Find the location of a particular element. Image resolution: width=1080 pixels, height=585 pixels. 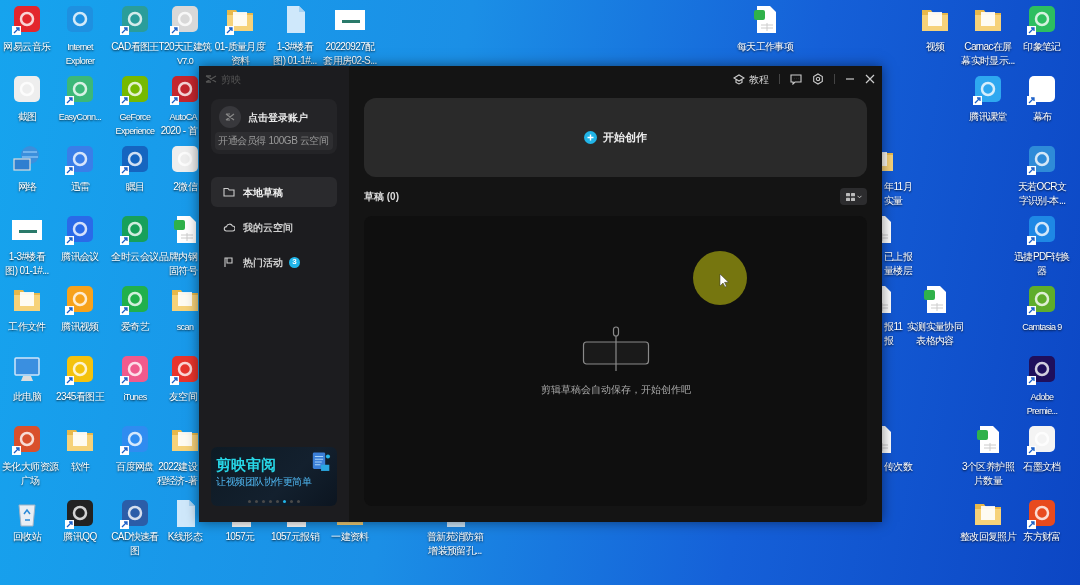

promo-banner: 剪映审阅 让视频团队协作更简单 is located at coordinates (274, 476).